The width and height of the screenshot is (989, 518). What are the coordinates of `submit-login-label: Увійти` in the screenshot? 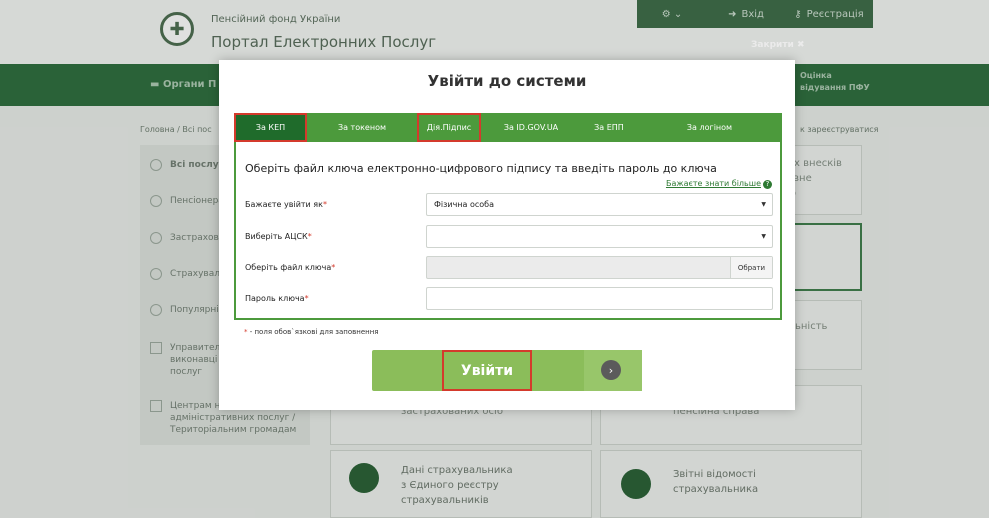 It's located at (487, 370).